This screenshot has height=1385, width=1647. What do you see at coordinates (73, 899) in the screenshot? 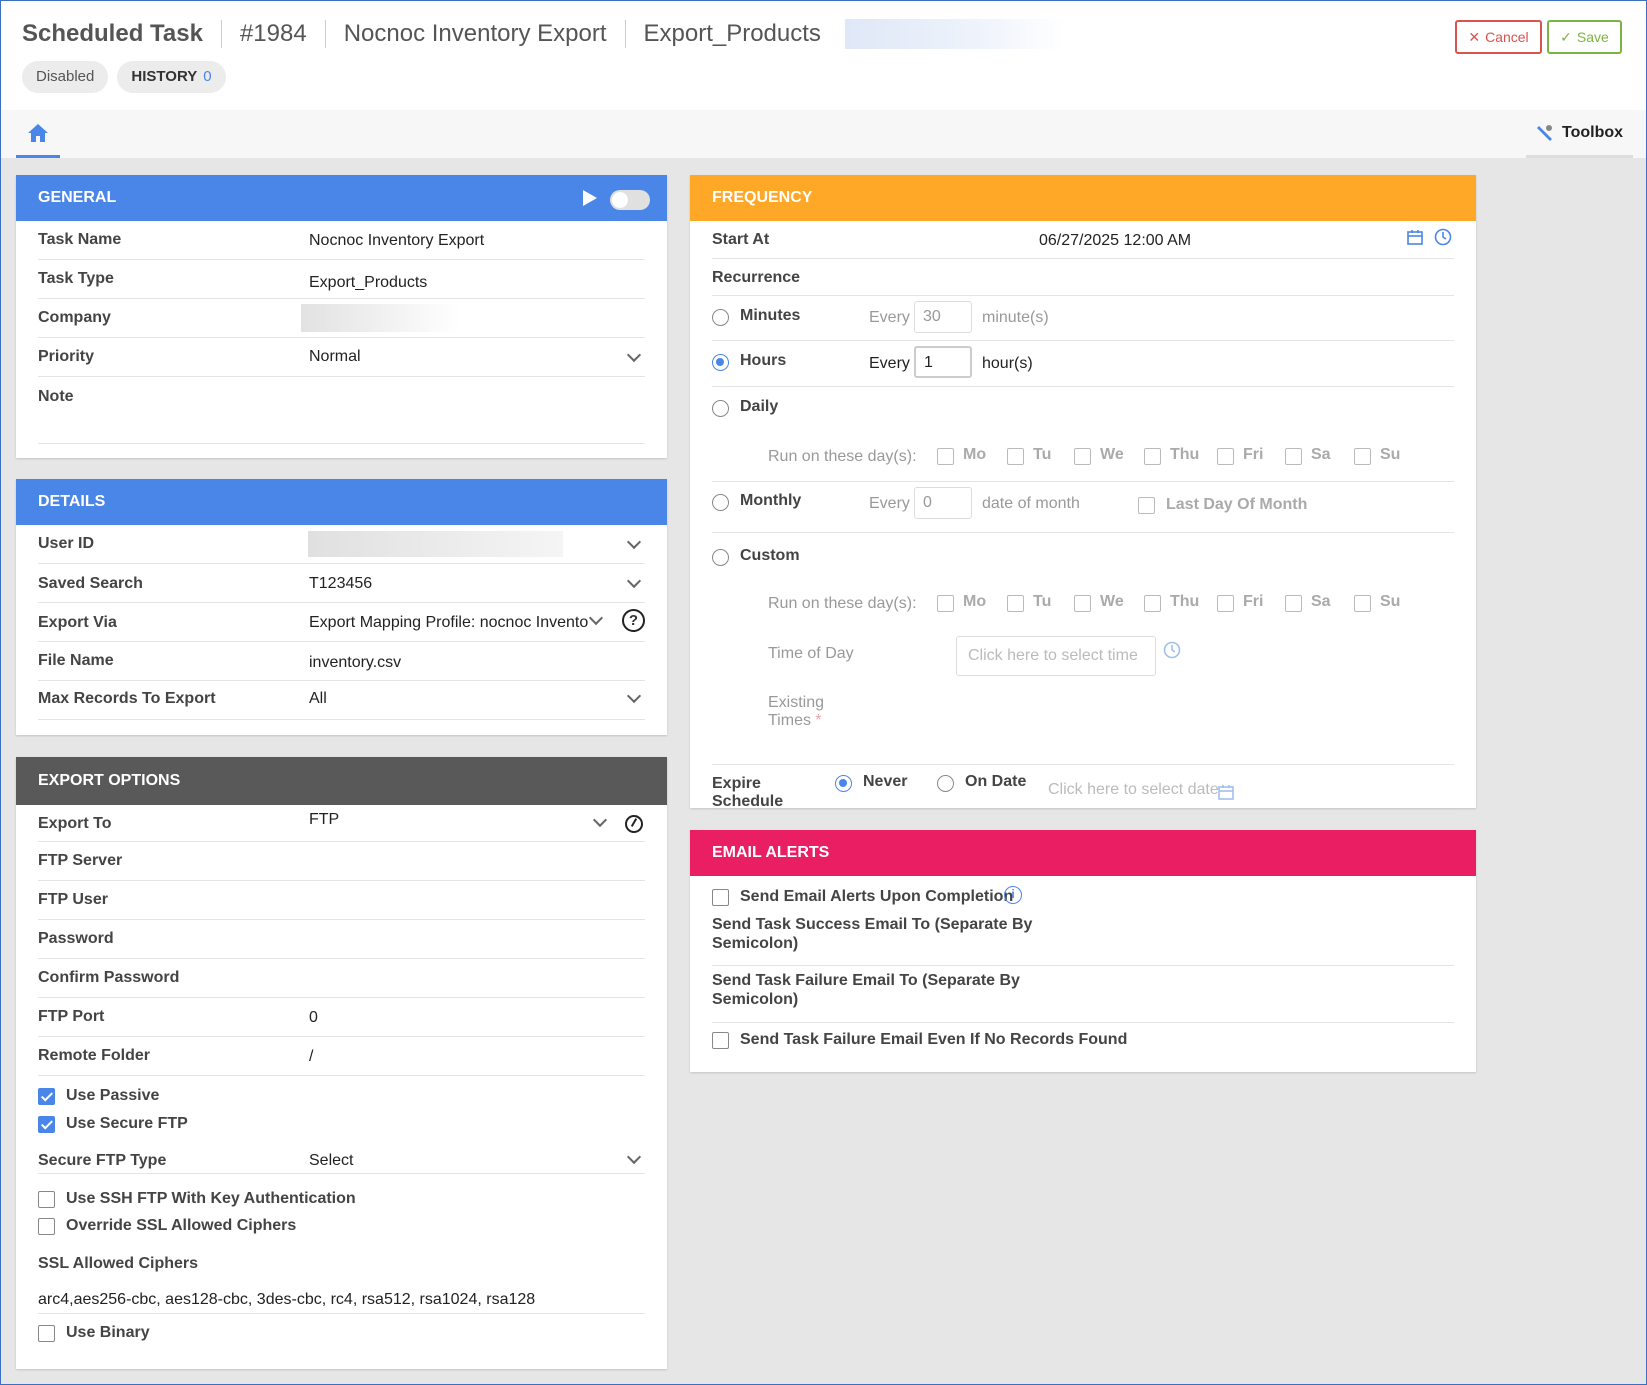
I see `ftp-user-label: FTP User` at bounding box center [73, 899].